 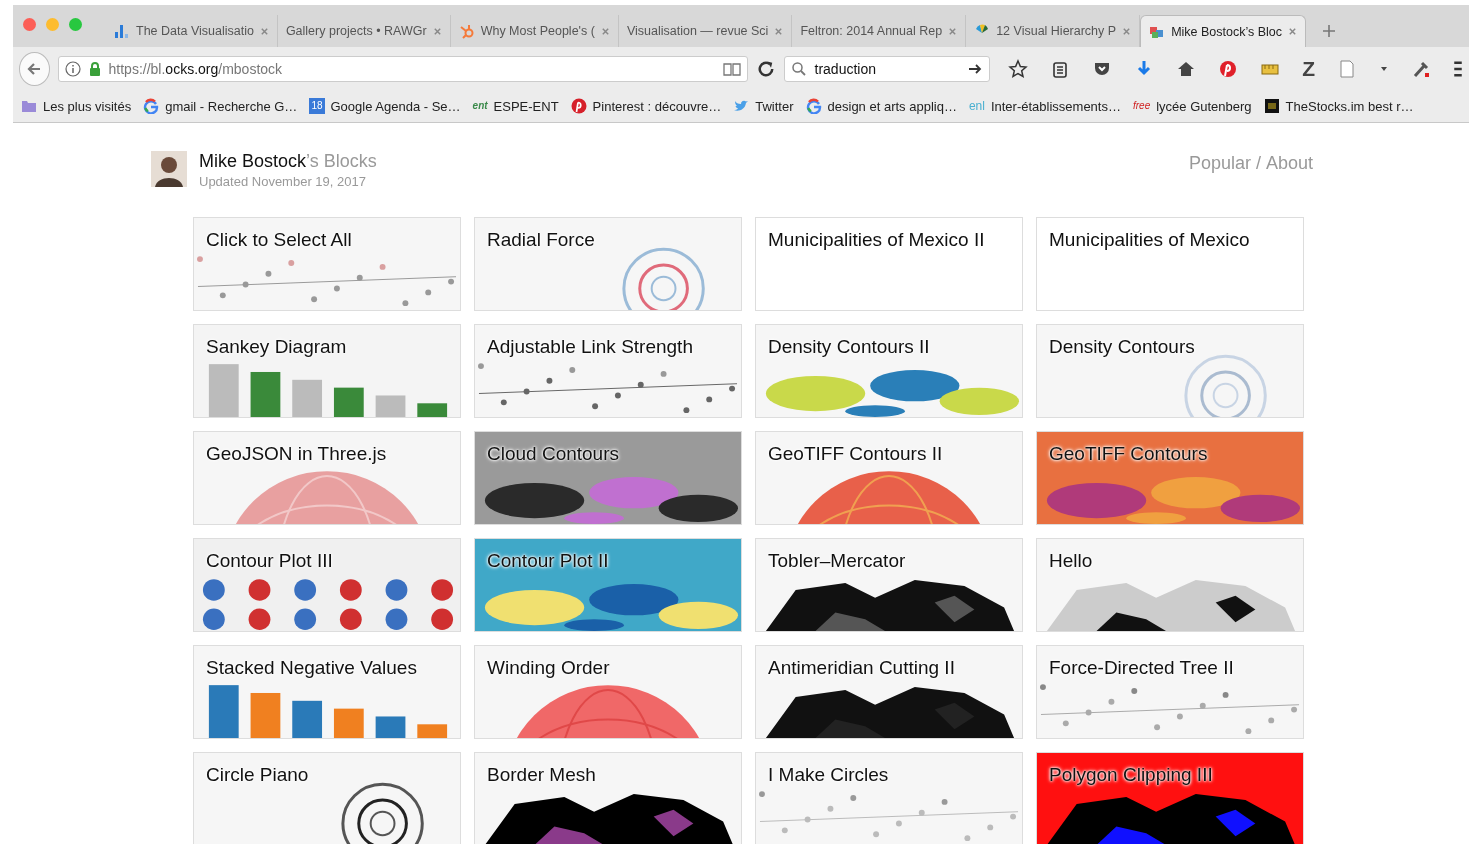 I want to click on block-card: Border Mesh, so click(x=608, y=798).